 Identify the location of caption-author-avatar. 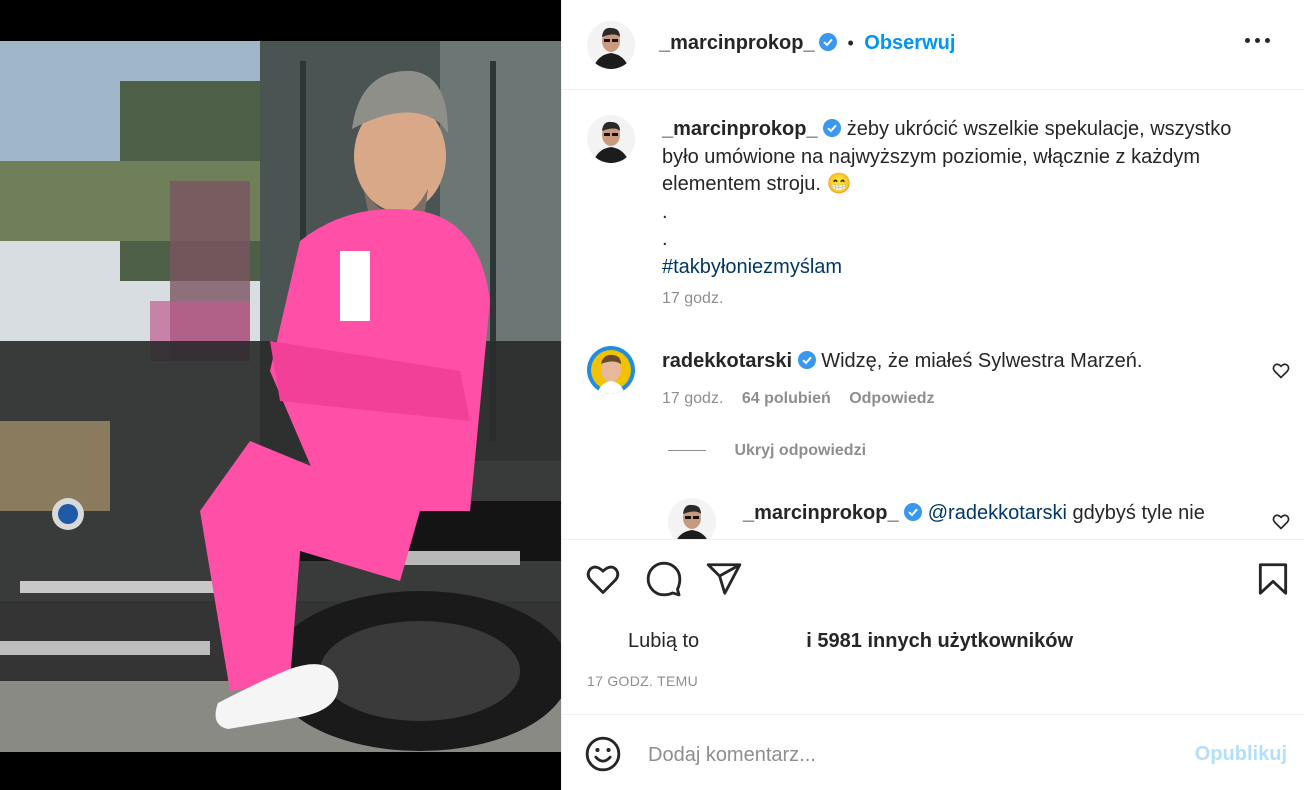
(611, 139).